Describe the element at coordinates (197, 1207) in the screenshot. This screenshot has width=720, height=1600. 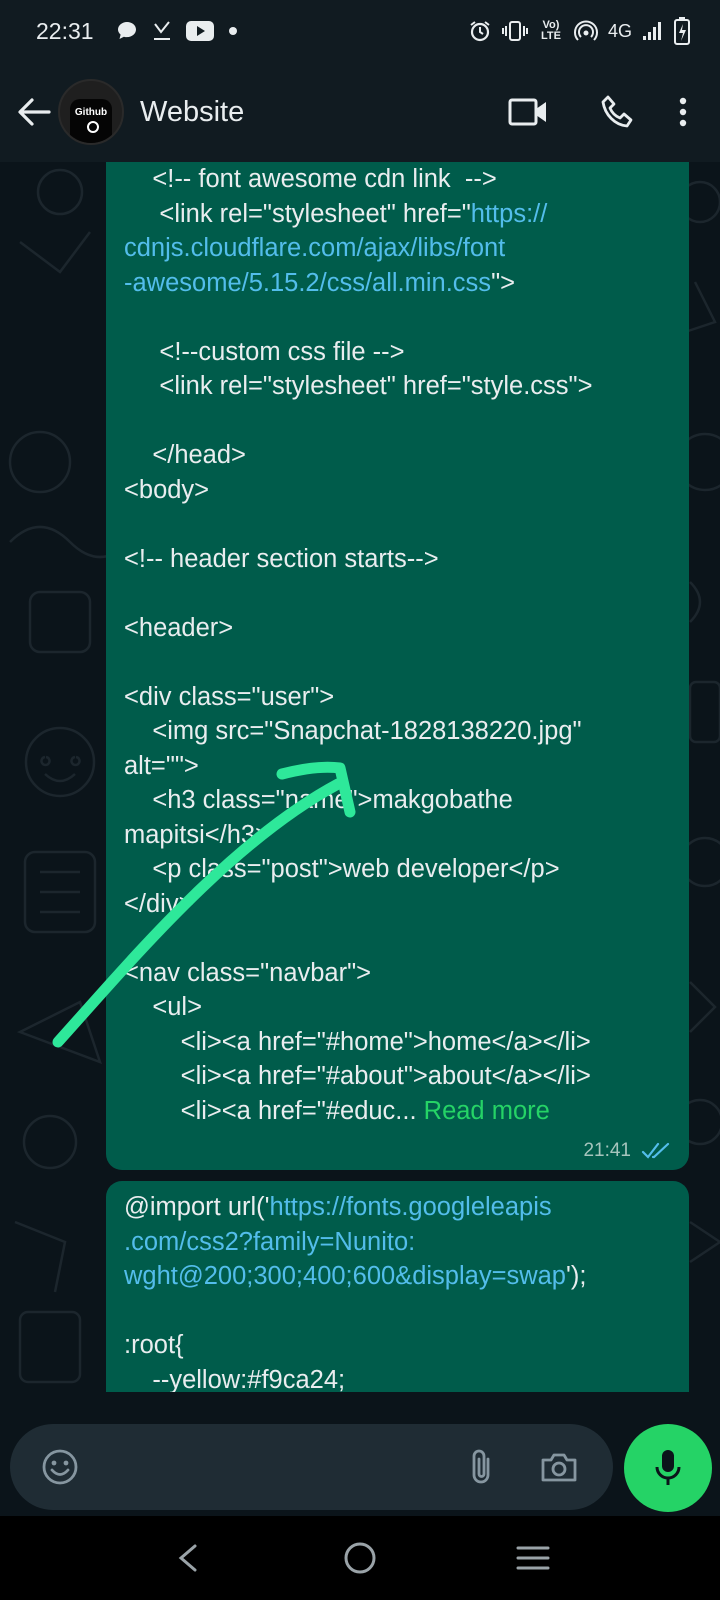
I see `code-line: @import url('` at that location.